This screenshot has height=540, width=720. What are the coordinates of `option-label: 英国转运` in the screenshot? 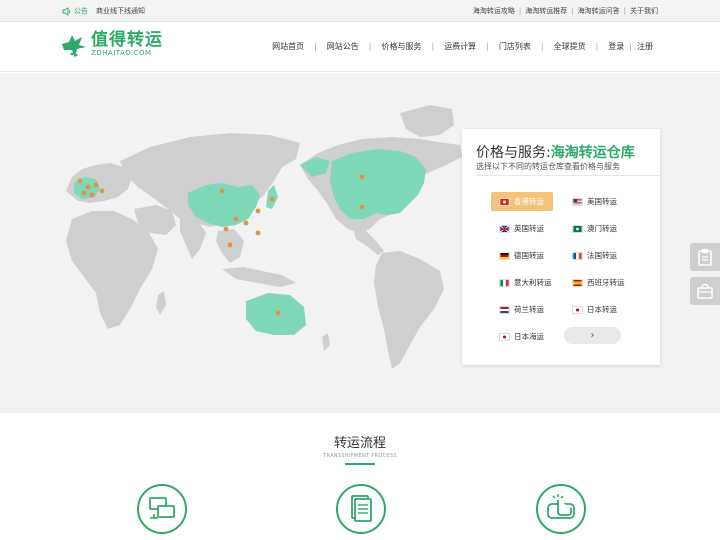 It's located at (529, 228).